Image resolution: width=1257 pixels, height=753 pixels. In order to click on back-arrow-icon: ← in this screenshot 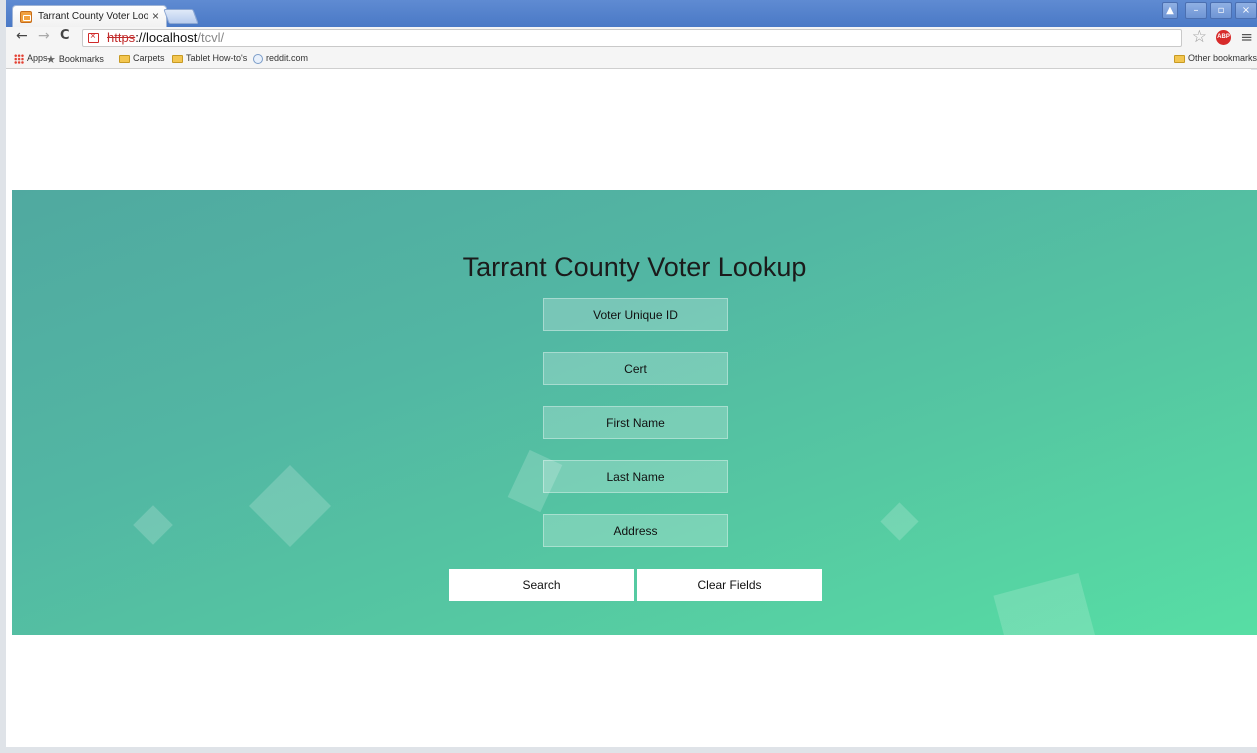, I will do `click(22, 36)`.